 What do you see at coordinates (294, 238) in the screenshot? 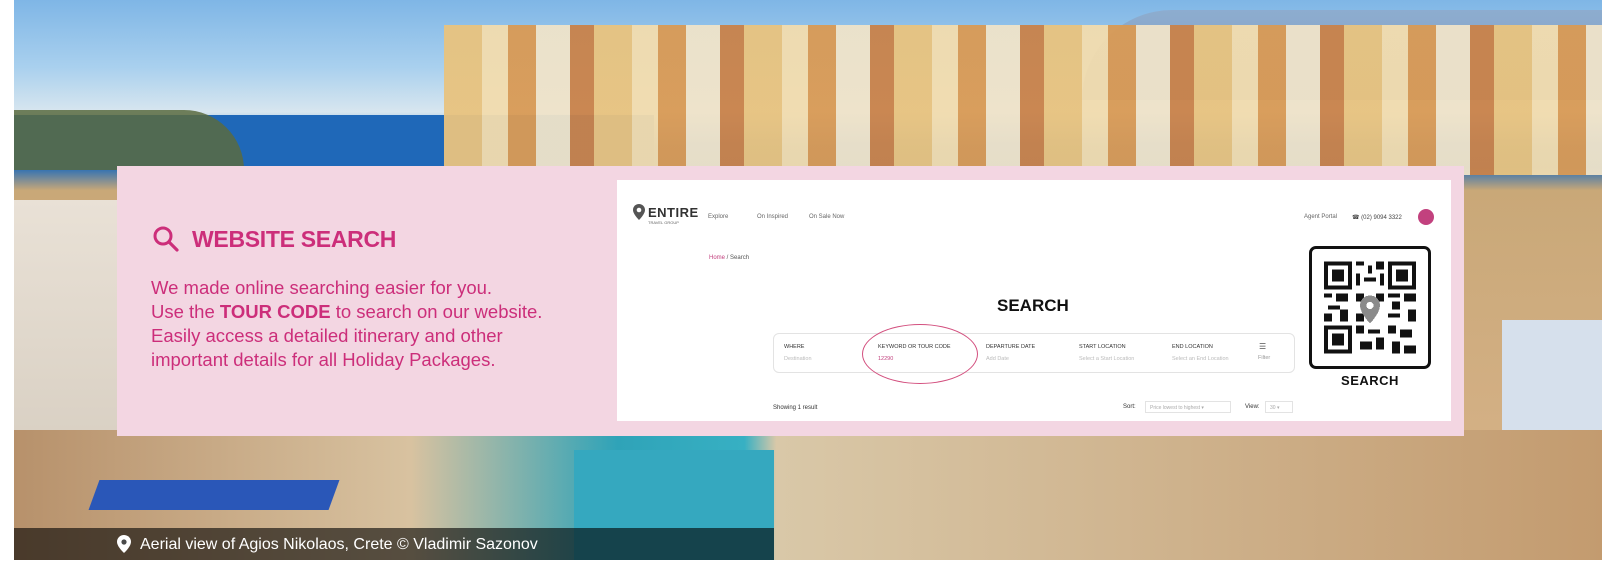
I see `section-title: WEBSITE SEARCH` at bounding box center [294, 238].